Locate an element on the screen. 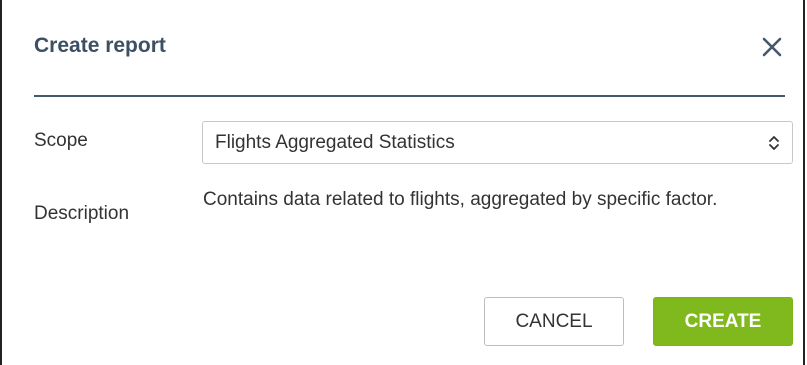 The image size is (807, 365). updown-caret-icon is located at coordinates (774, 143).